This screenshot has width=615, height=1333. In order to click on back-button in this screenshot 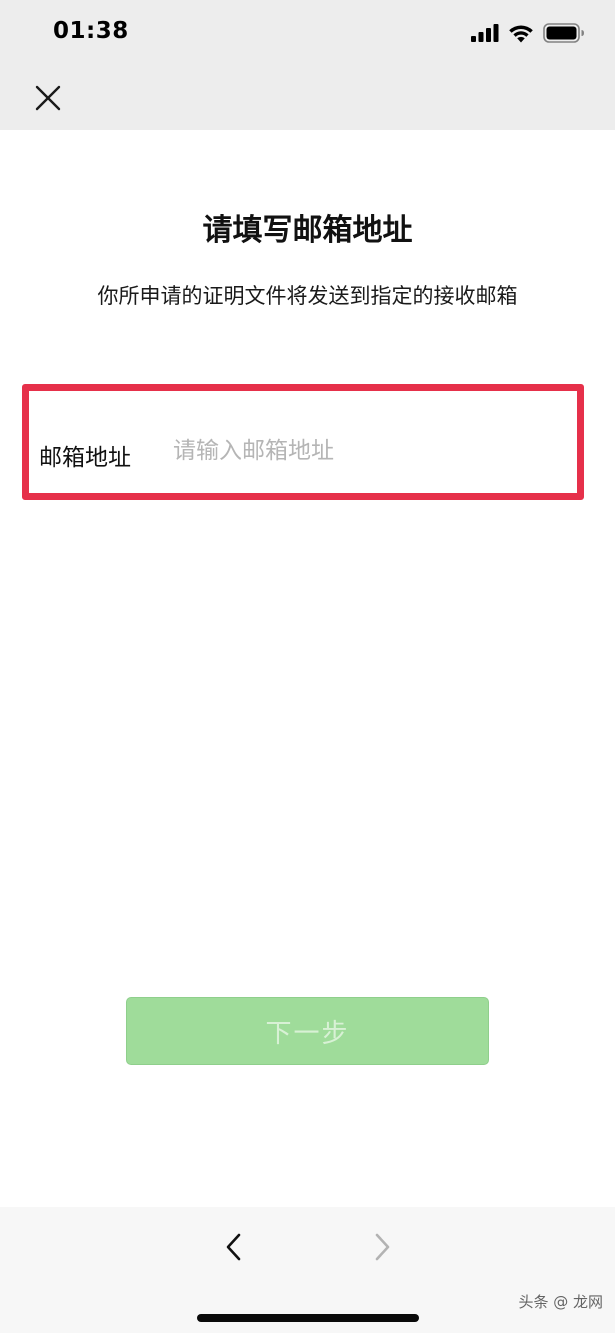, I will do `click(234, 1247)`.